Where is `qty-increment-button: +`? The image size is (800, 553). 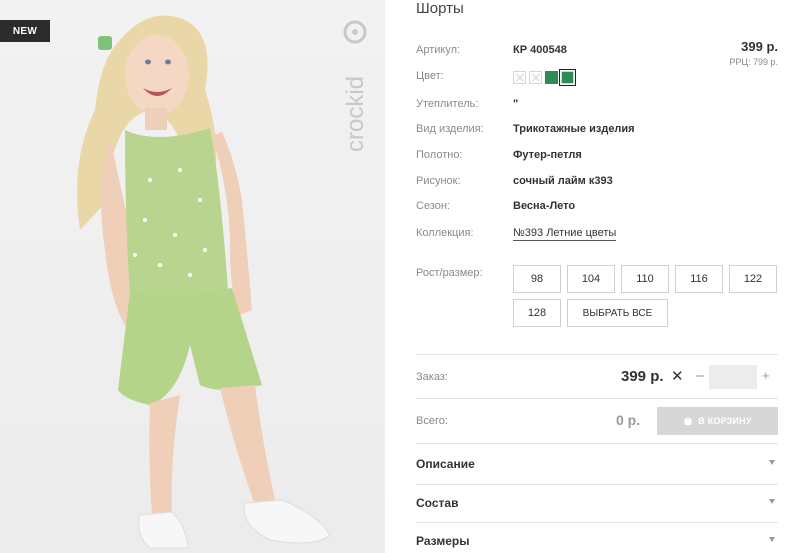
qty-increment-button: + is located at coordinates (766, 375).